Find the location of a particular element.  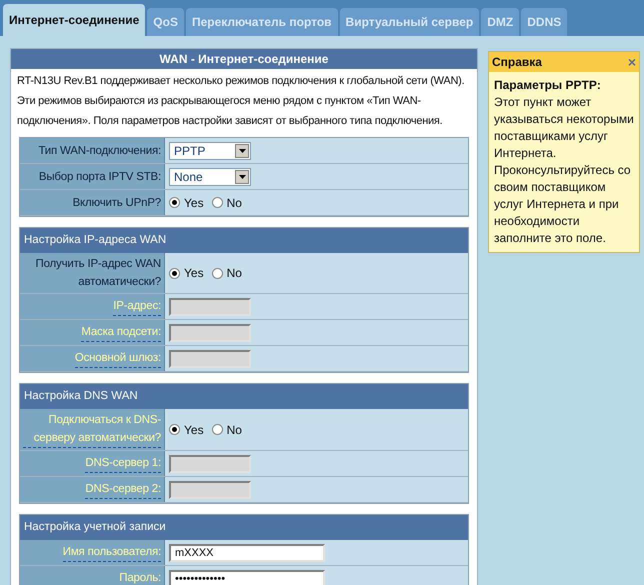

tab: QoS is located at coordinates (165, 22).